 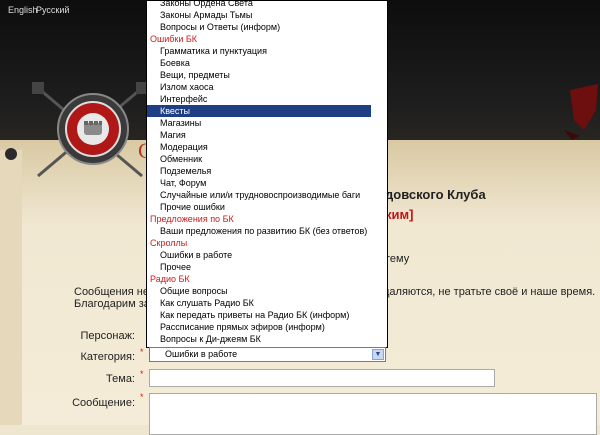 I want to click on dropdown-option: Прочее, so click(x=259, y=267).